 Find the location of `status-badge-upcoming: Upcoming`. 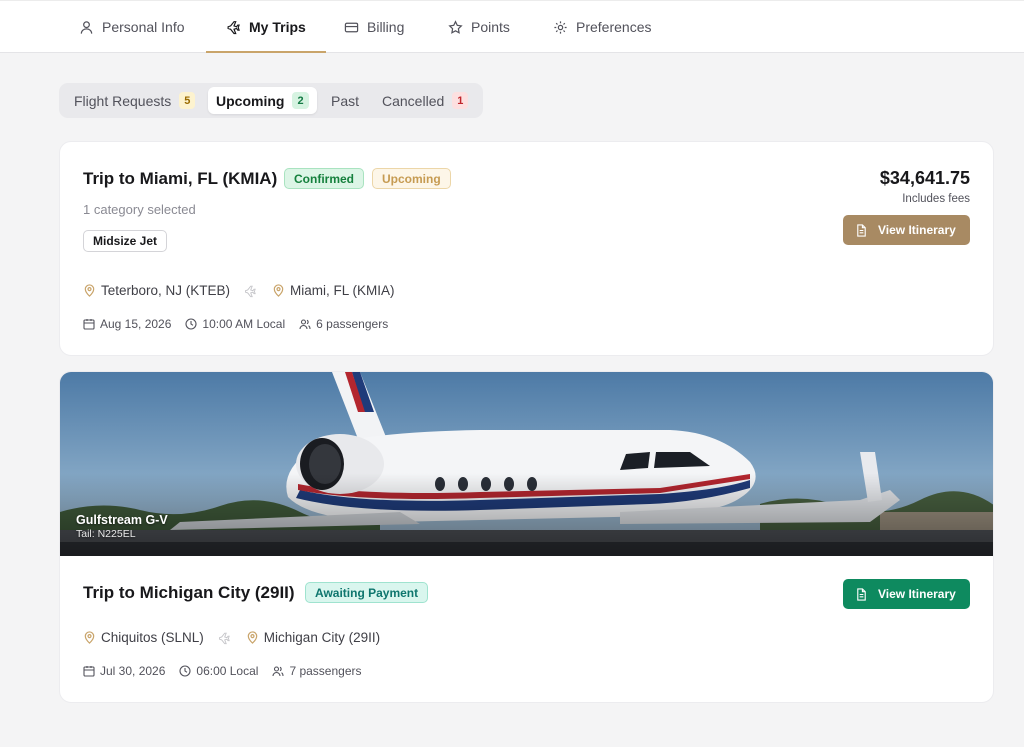

status-badge-upcoming: Upcoming is located at coordinates (411, 178).